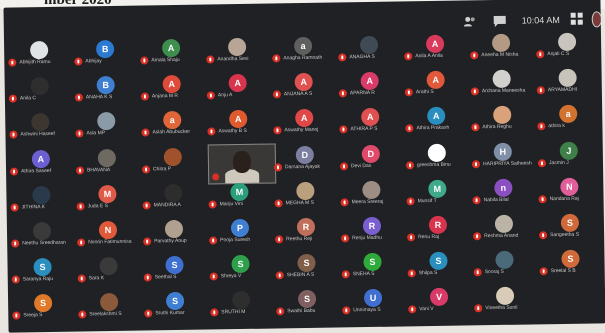 This screenshot has height=333, width=605. I want to click on participant-tile: A APARNA R, so click(371, 88).